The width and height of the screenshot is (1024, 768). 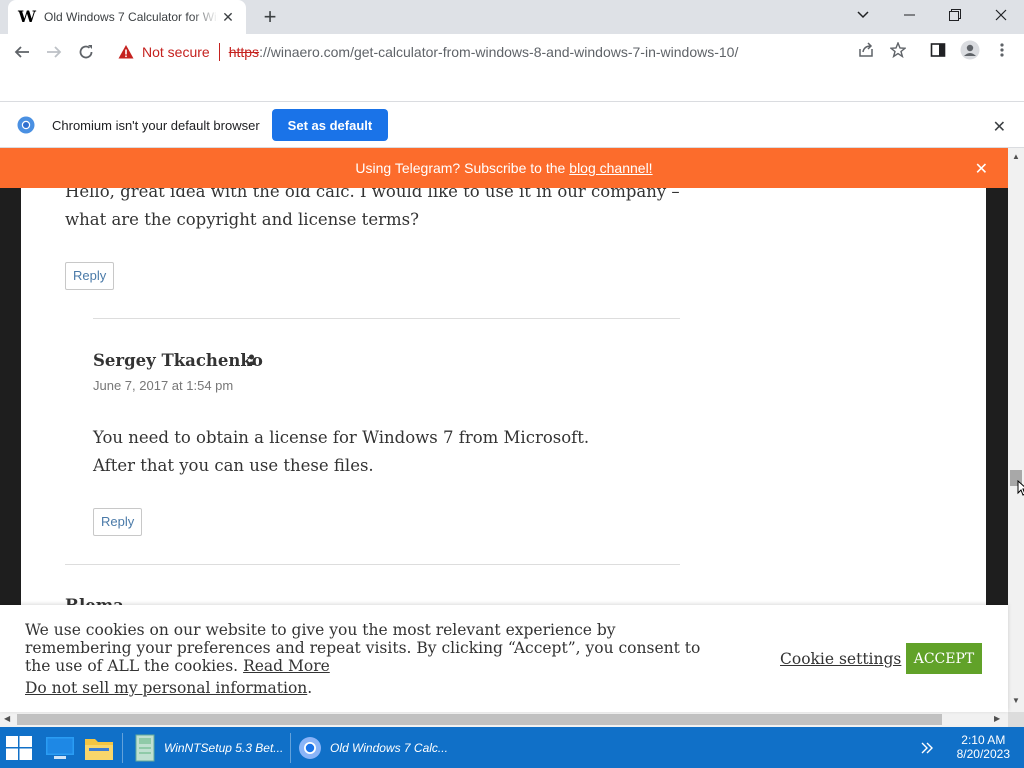 I want to click on restore-icon, so click(x=955, y=15).